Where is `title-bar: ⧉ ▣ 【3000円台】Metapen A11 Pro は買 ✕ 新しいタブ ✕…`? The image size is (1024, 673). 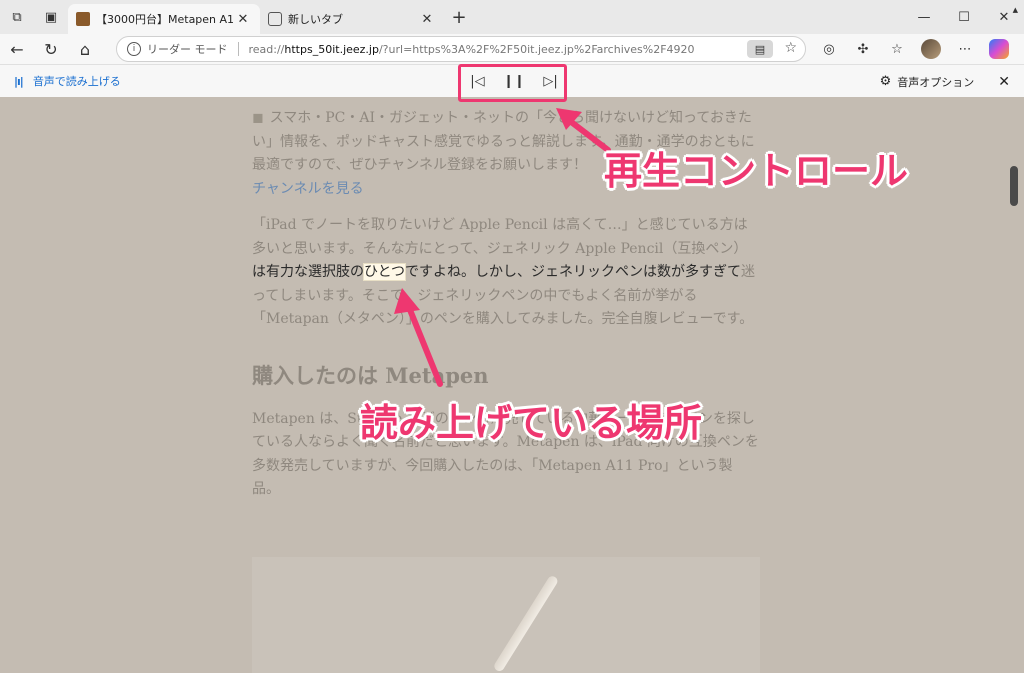 title-bar: ⧉ ▣ 【3000円台】Metapen A11 Pro は買 ✕ 新しいタブ ✕… is located at coordinates (512, 17).